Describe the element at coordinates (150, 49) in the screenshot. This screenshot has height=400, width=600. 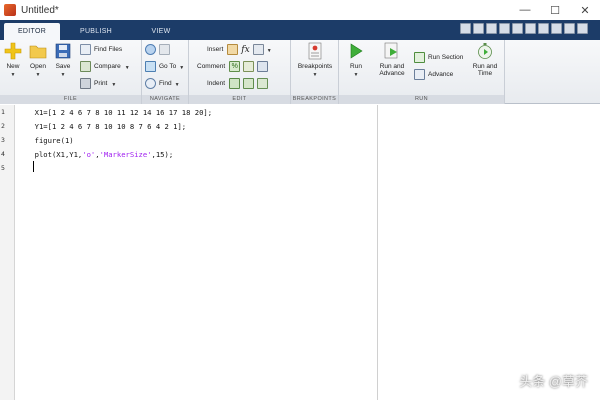
I see `back-arrow-icon` at that location.